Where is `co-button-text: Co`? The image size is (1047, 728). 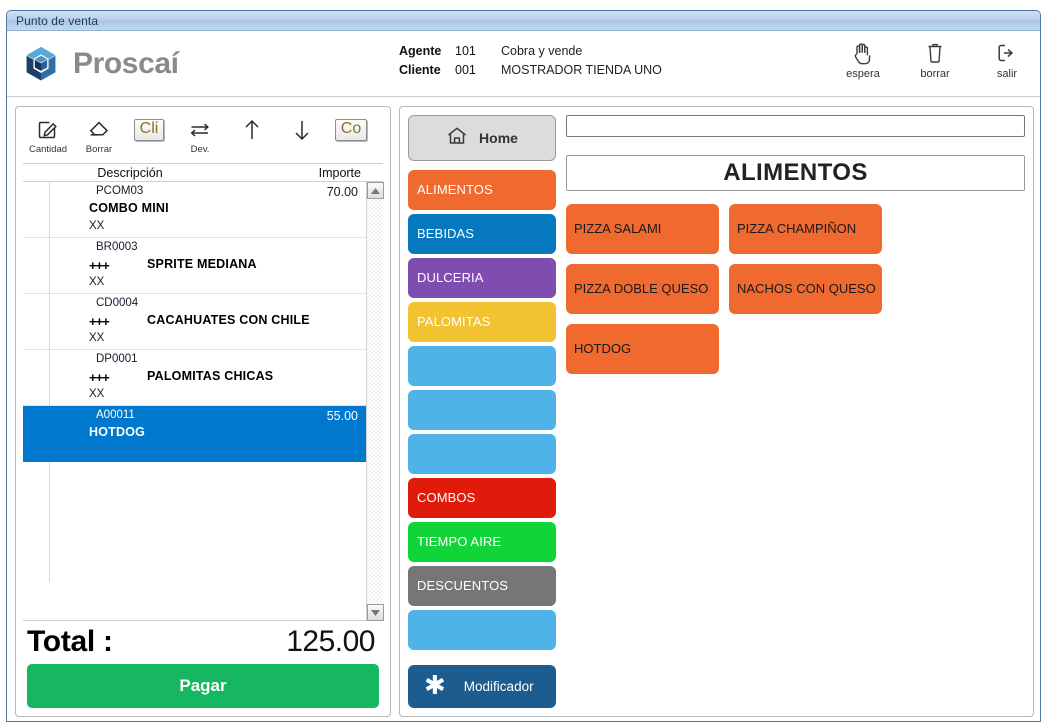
co-button-text: Co is located at coordinates (351, 130).